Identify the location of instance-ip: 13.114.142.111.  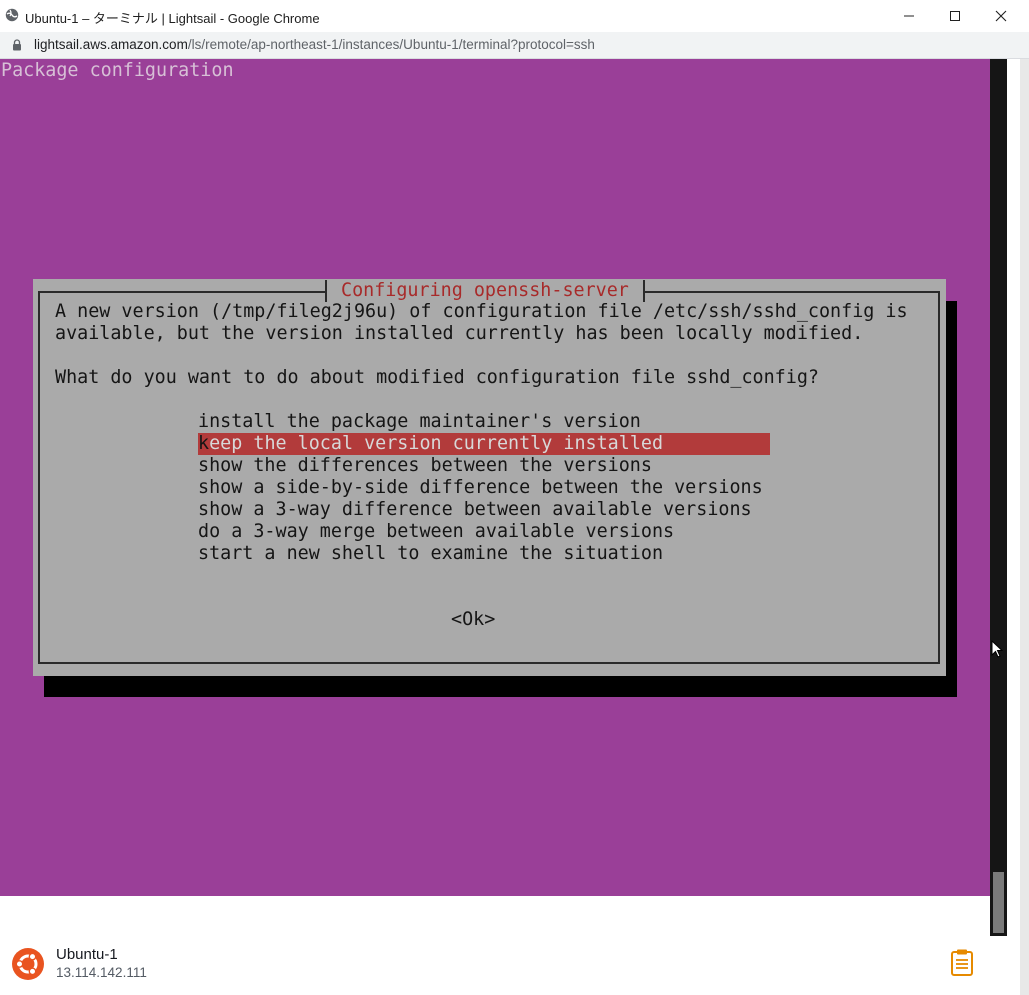
(101, 972).